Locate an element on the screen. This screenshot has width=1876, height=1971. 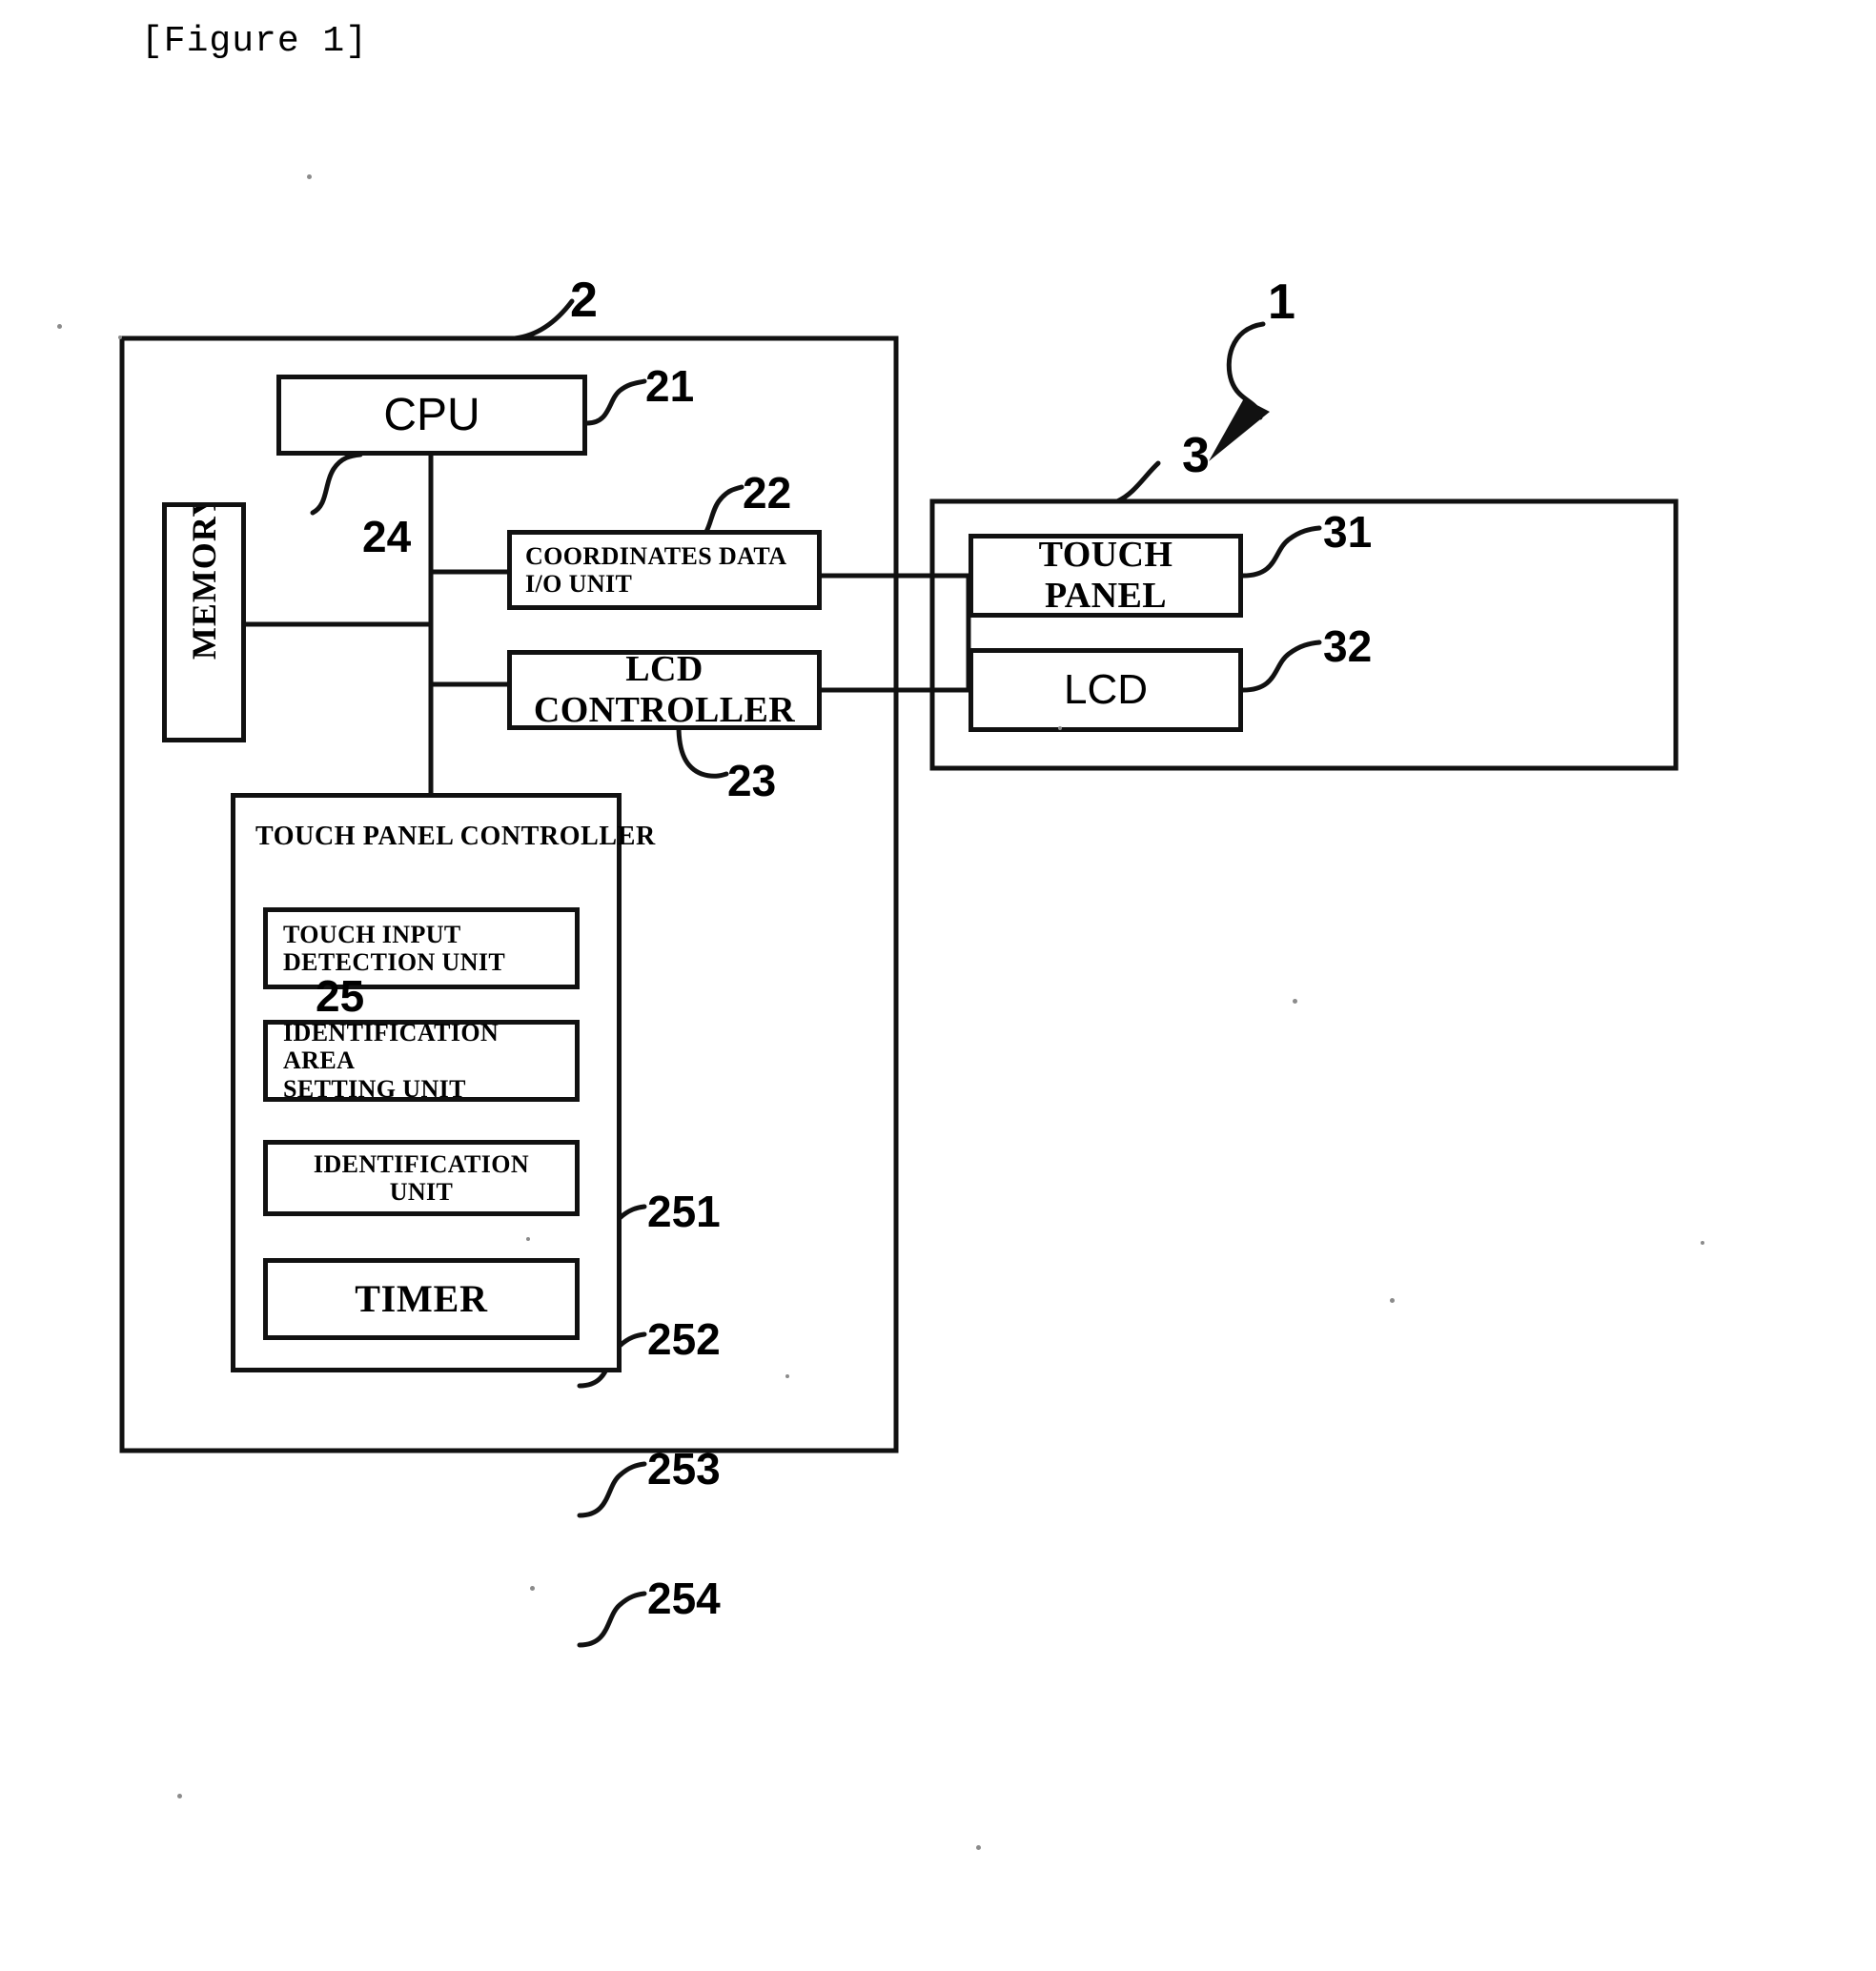
block-lcd-controller: LCD CONTROLLER is located at coordinates (664, 689).